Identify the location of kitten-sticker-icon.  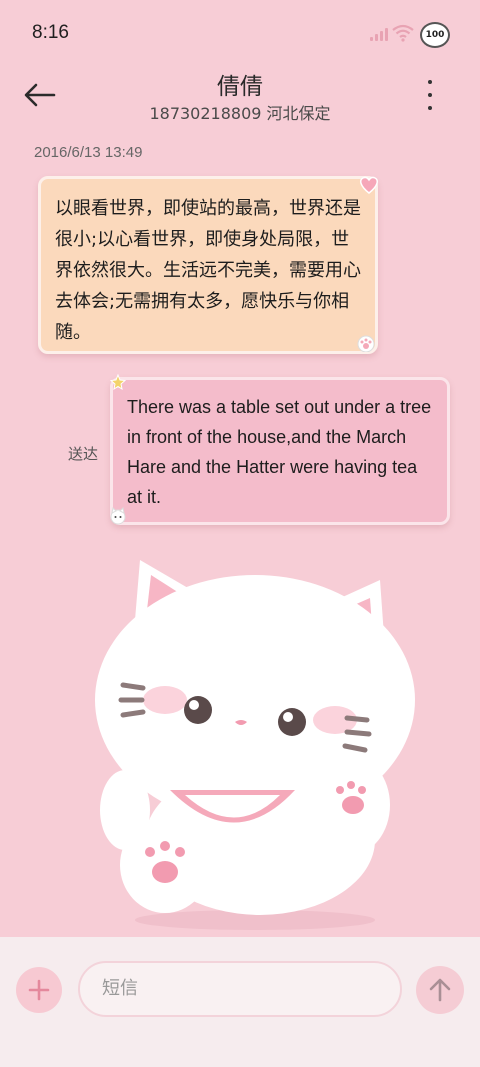
(118, 515).